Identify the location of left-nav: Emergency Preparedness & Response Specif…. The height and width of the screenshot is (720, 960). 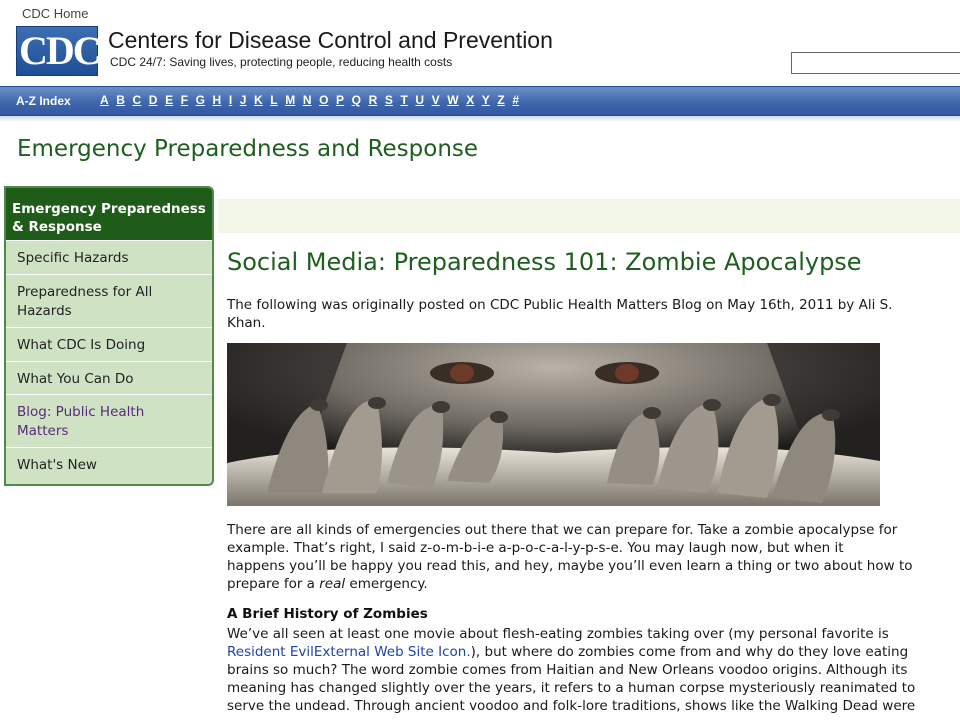
(109, 336).